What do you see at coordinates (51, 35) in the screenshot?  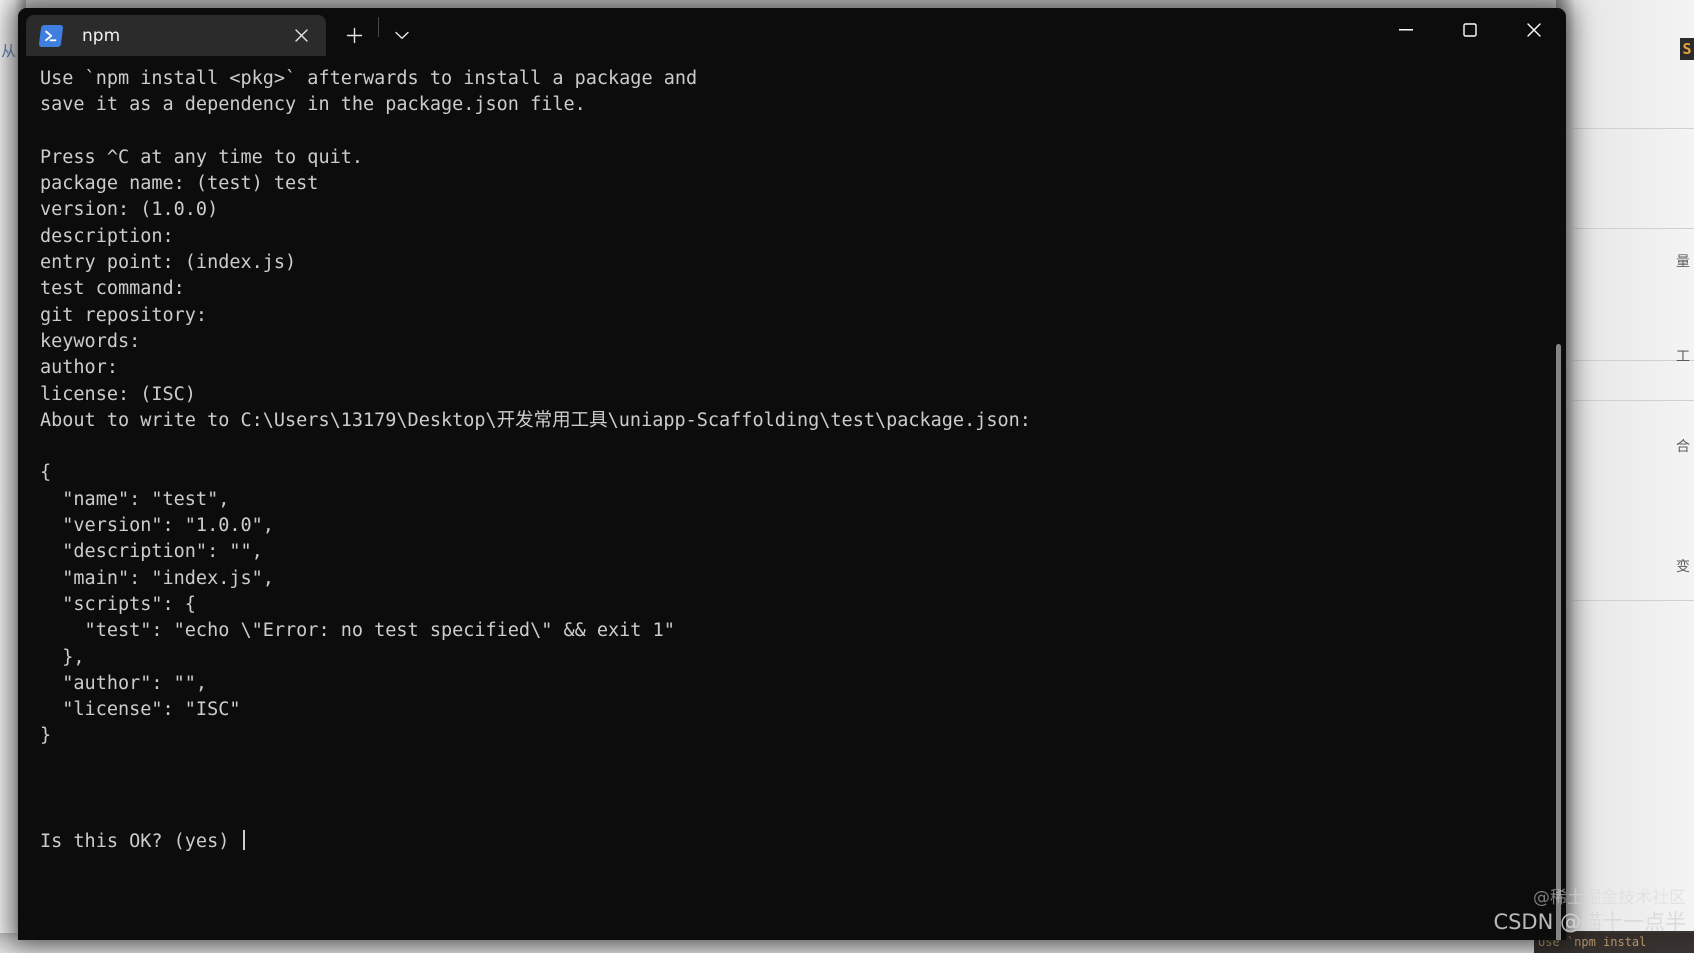 I see `powershell-icon` at bounding box center [51, 35].